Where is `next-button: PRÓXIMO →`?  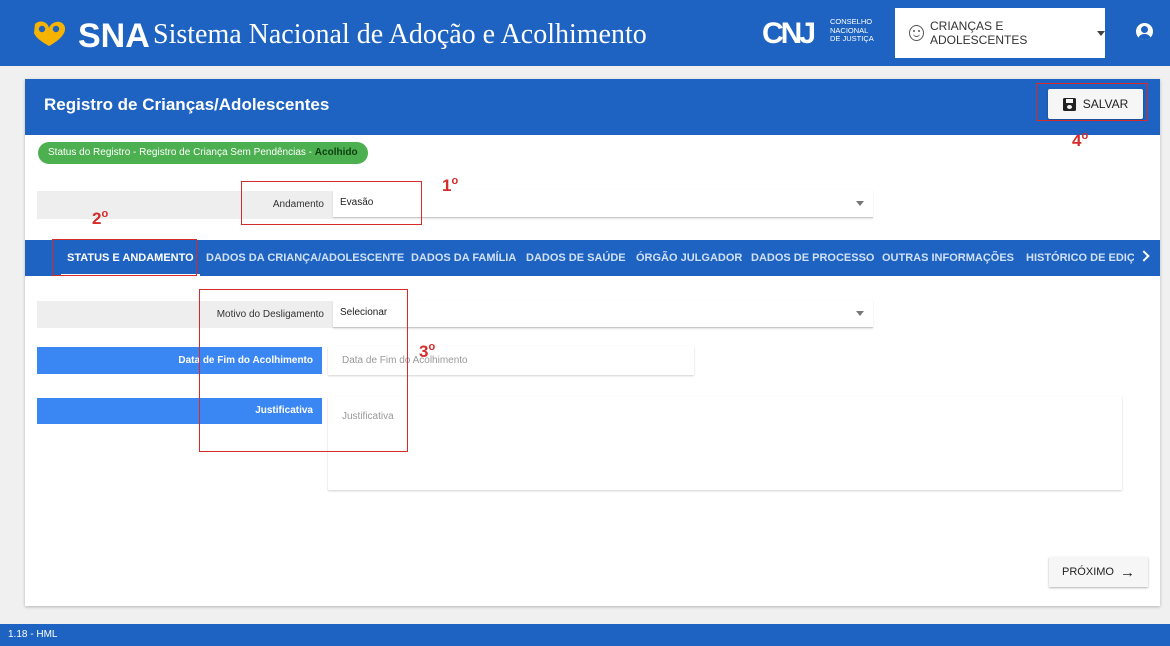
next-button: PRÓXIMO → is located at coordinates (1098, 572).